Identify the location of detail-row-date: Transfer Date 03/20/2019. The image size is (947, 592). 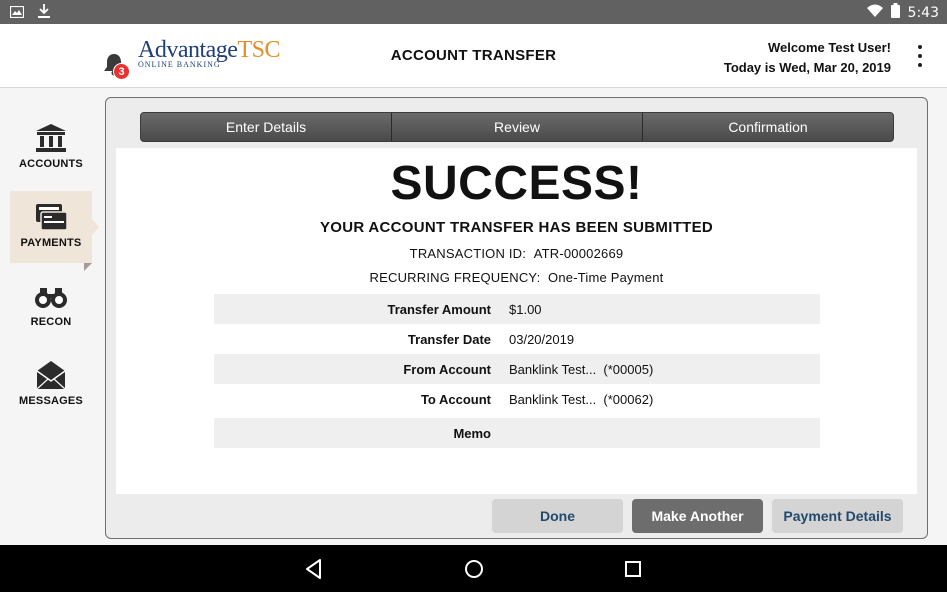
(517, 339).